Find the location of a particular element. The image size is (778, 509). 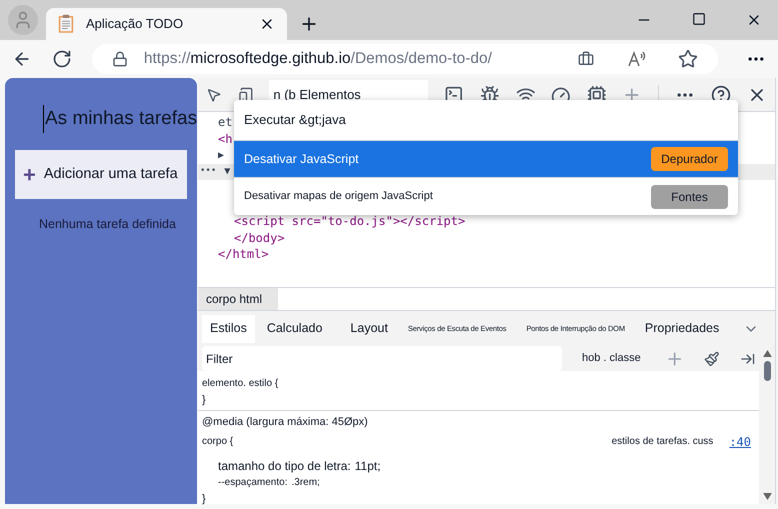

inspect-icon is located at coordinates (214, 94).